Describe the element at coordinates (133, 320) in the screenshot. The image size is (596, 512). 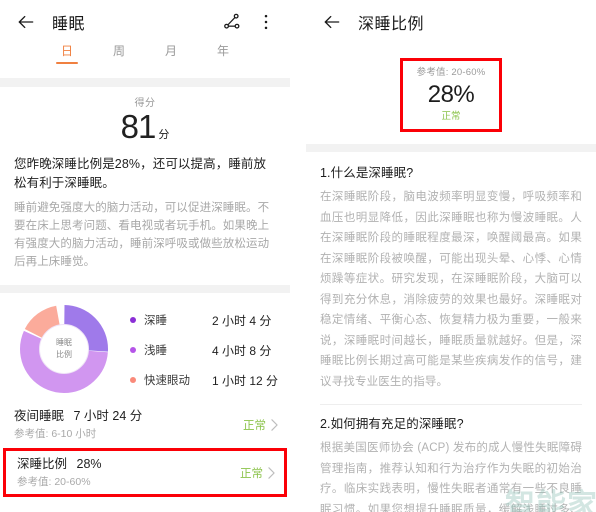
I see `legend-dot-deep-sleep` at that location.